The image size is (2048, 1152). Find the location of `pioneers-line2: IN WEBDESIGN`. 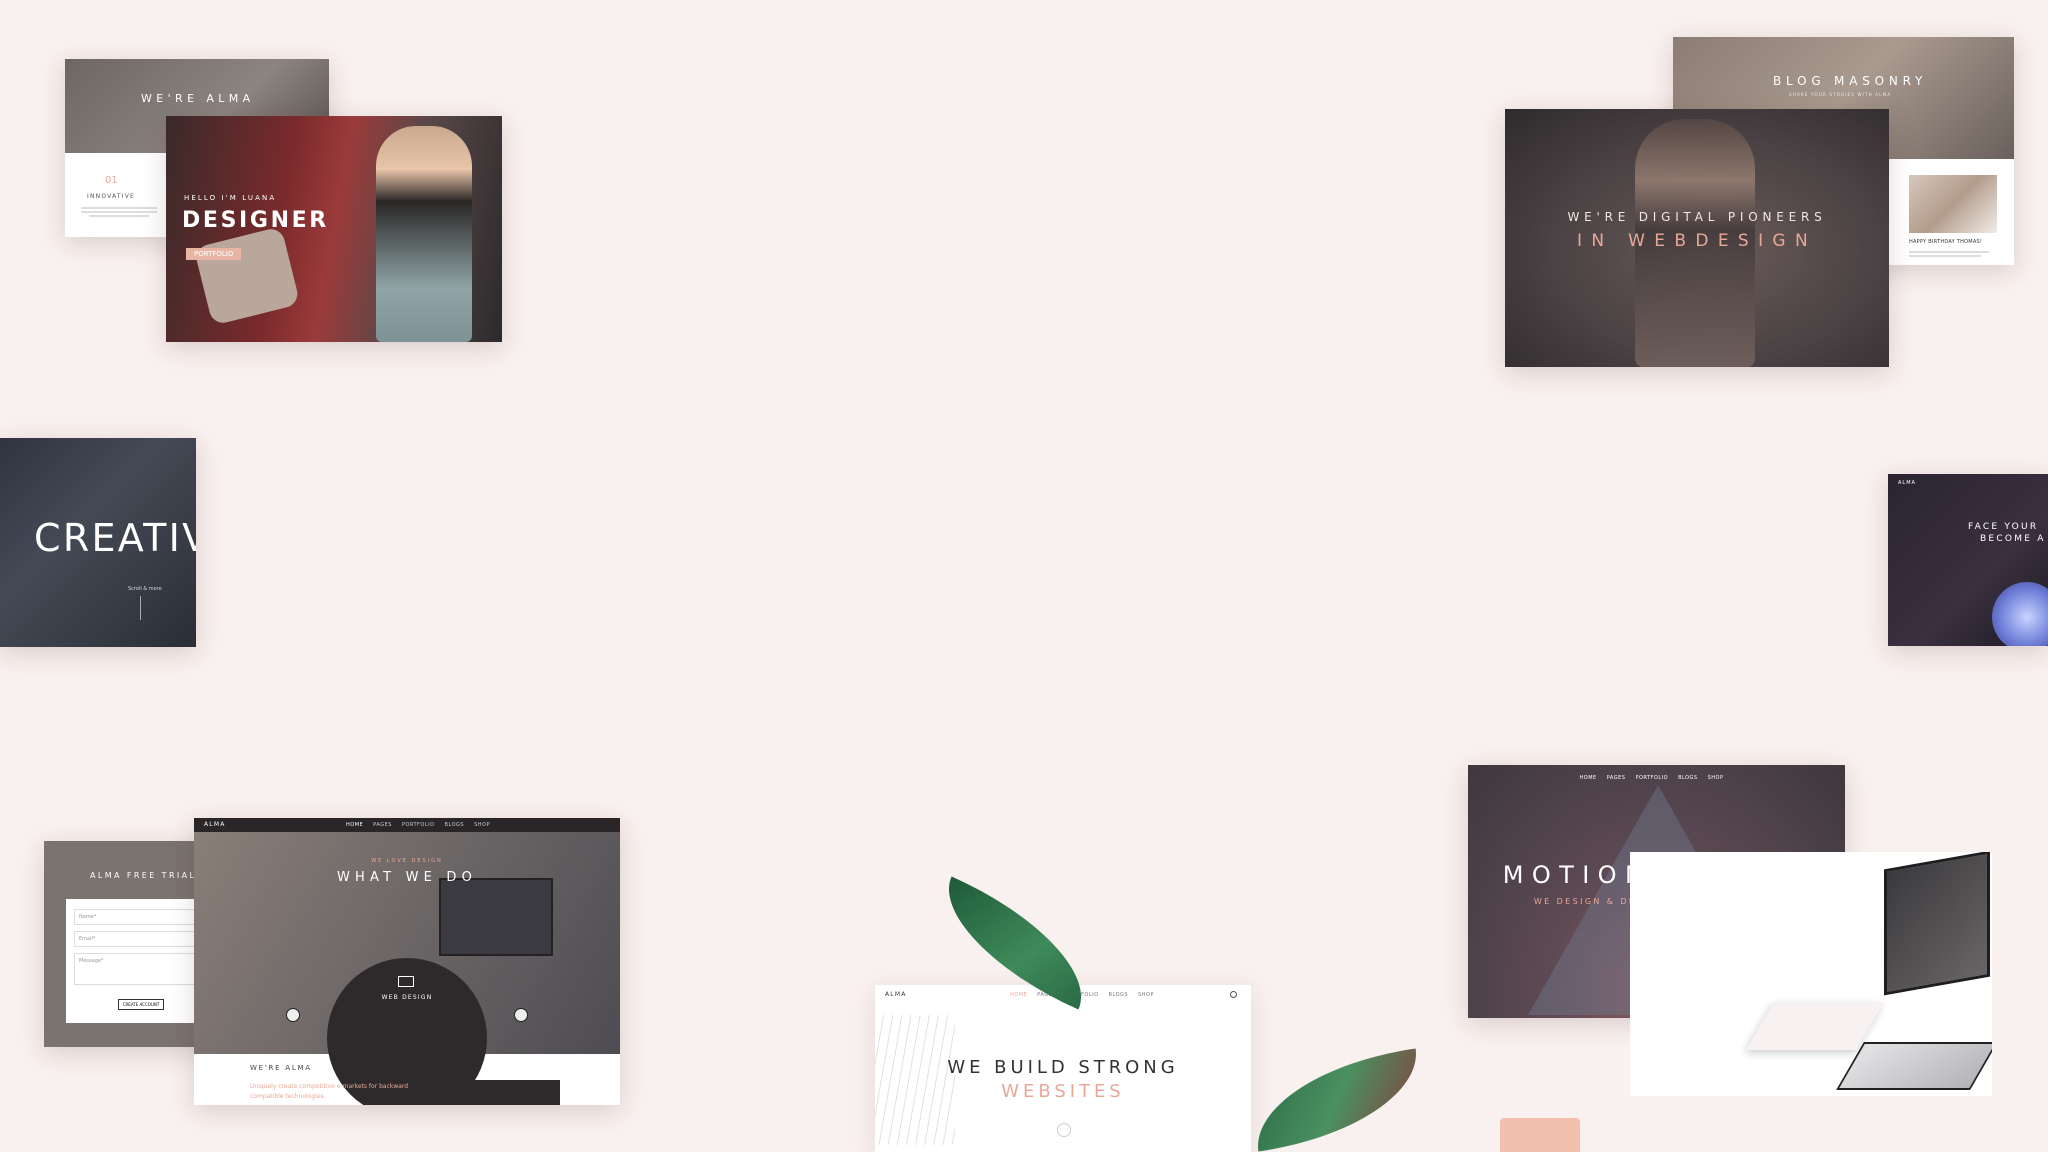

pioneers-line2: IN WEBDESIGN is located at coordinates (1697, 241).